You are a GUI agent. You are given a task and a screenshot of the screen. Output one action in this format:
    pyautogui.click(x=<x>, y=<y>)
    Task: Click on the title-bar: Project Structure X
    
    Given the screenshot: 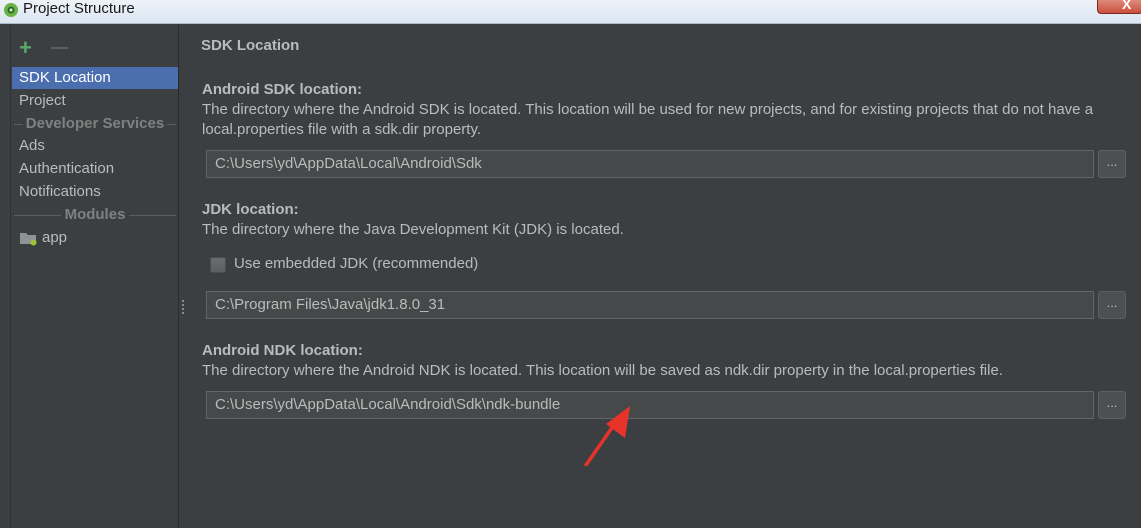 What is the action you would take?
    pyautogui.click(x=570, y=12)
    